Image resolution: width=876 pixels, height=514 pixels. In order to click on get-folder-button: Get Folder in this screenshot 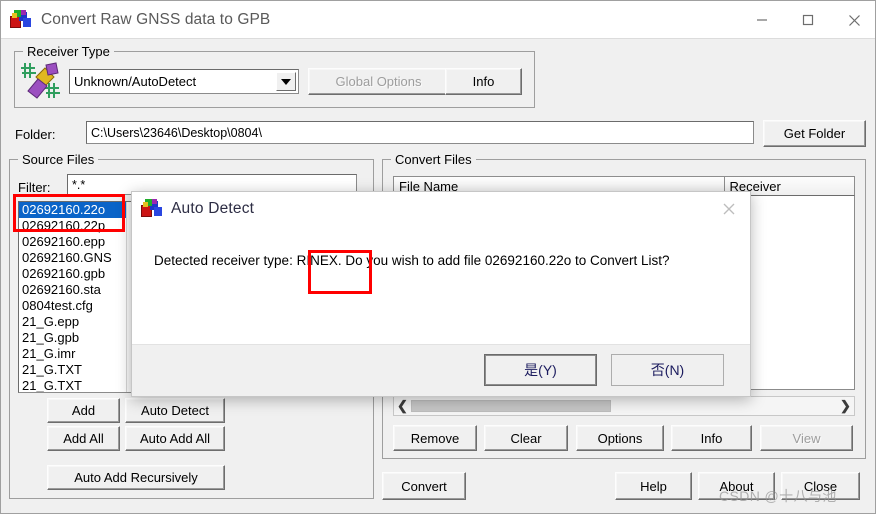, I will do `click(814, 133)`.